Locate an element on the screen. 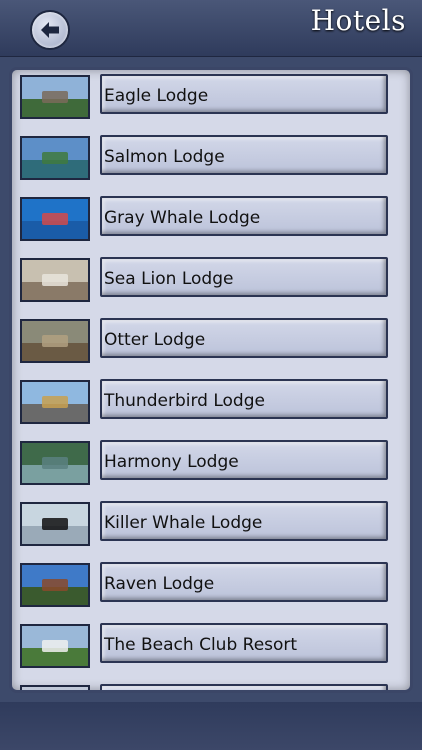  hotel-button: Eagle Lodge is located at coordinates (244, 94).